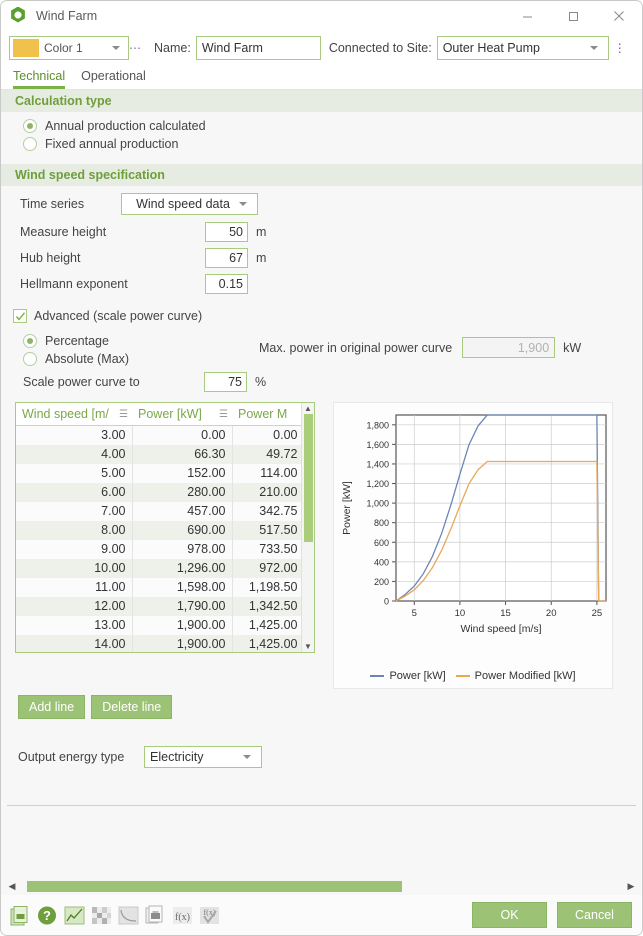  I want to click on radio-annual-production-calculated: Annual production calculated, so click(321, 126).